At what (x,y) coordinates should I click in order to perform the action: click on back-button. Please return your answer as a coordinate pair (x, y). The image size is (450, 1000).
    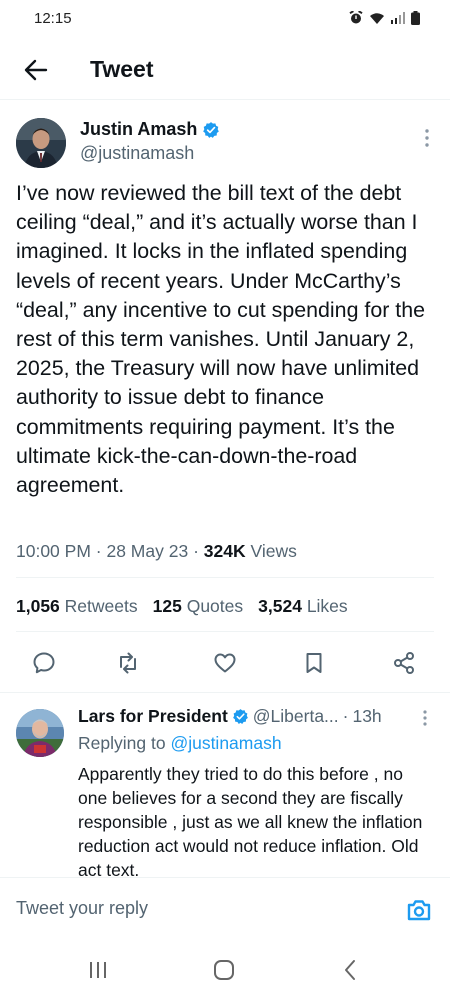
    Looking at the image, I should click on (36, 70).